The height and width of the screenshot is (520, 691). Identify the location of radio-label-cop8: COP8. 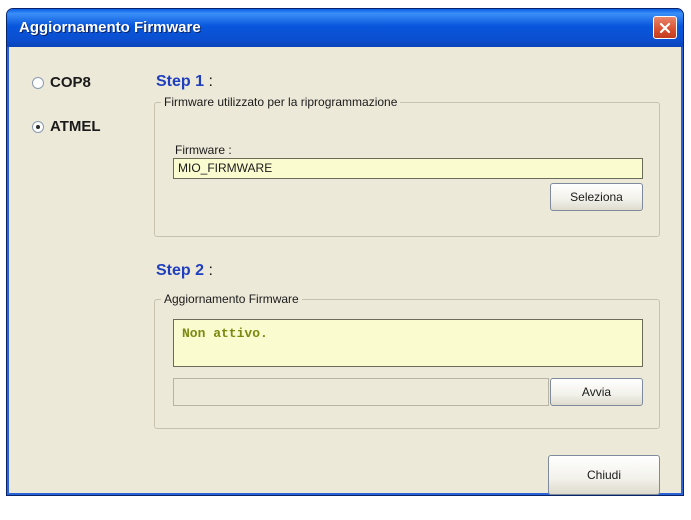
(70, 82).